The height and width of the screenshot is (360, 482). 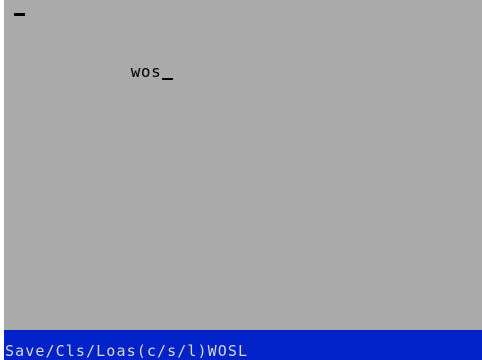 I want to click on status-bar: Save/Cls/Loas(c/s/l)WOSL, so click(x=243, y=345).